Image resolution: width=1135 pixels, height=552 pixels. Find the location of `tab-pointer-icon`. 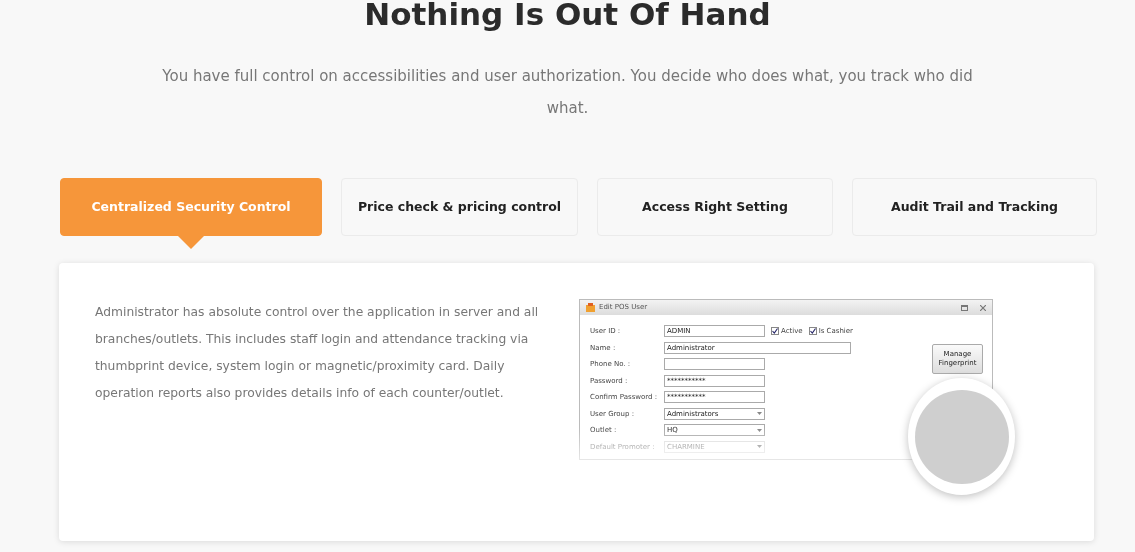

tab-pointer-icon is located at coordinates (191, 242).